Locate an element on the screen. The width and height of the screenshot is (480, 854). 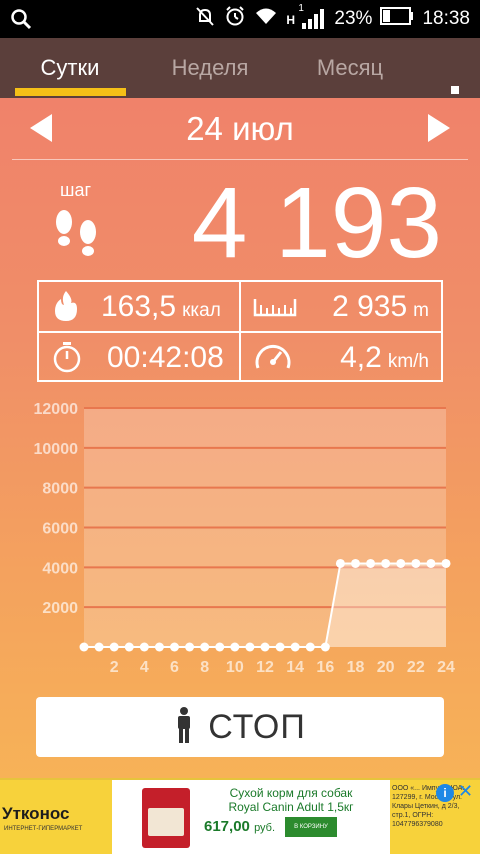
ad-price-currency: руб. is located at coordinates (265, 828).